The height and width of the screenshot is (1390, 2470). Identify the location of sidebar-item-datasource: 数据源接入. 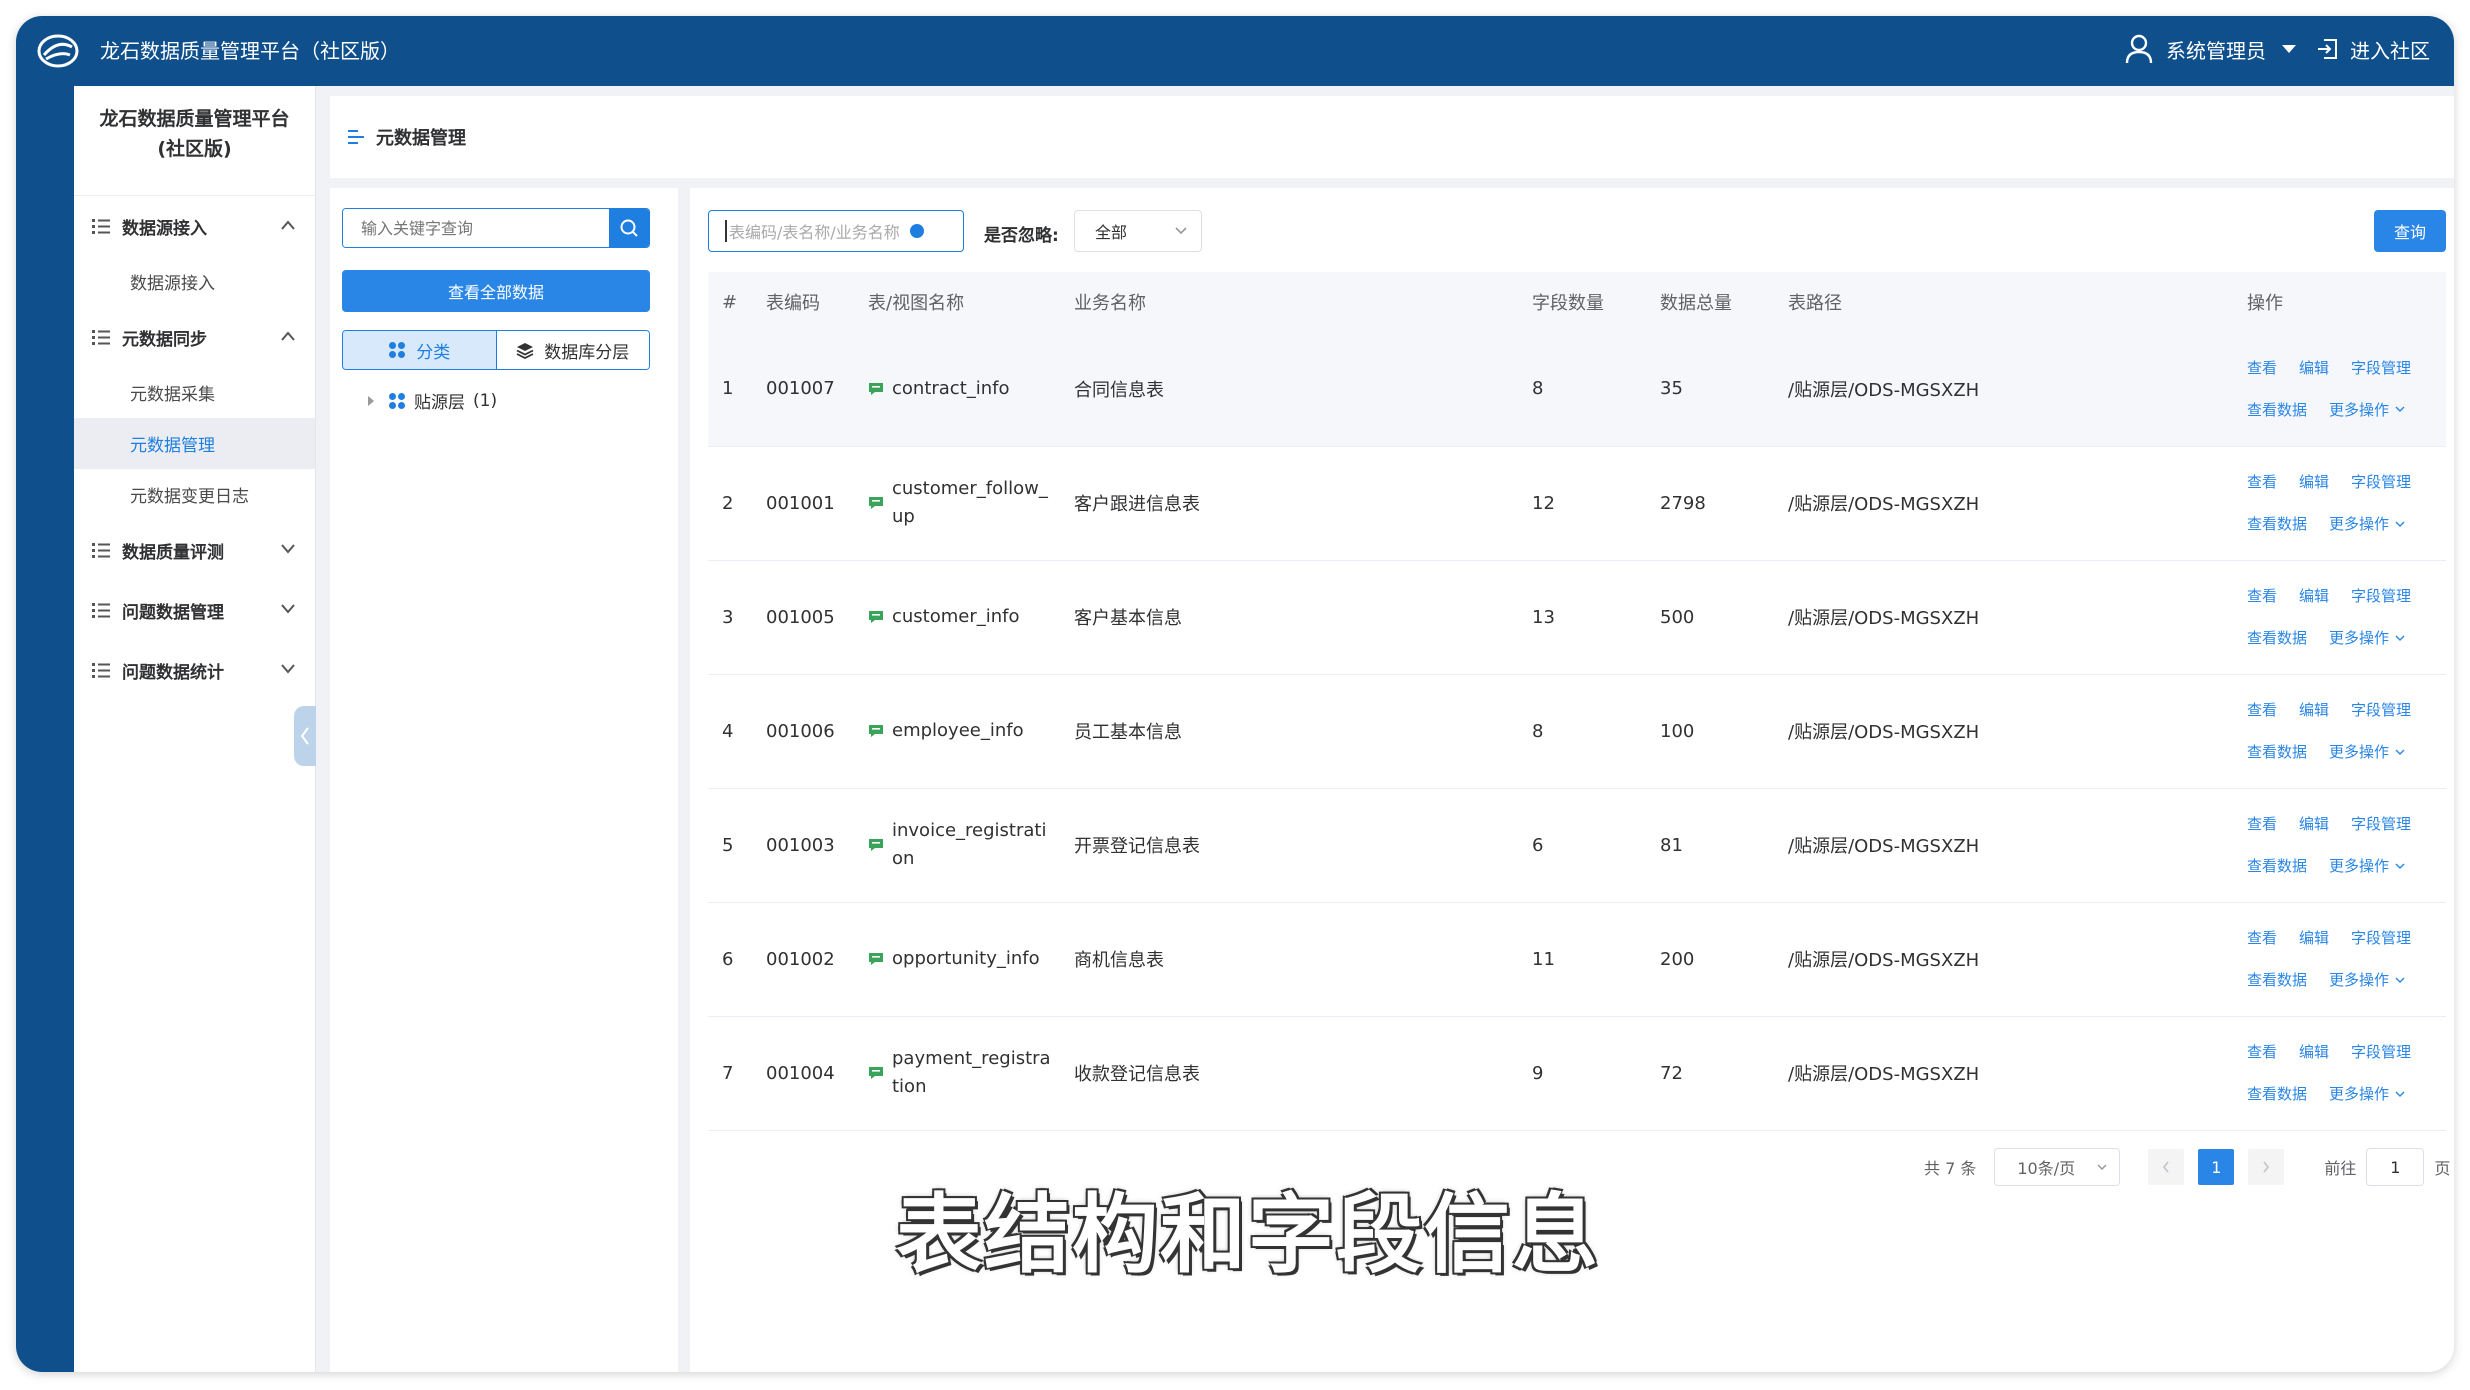
(194, 281).